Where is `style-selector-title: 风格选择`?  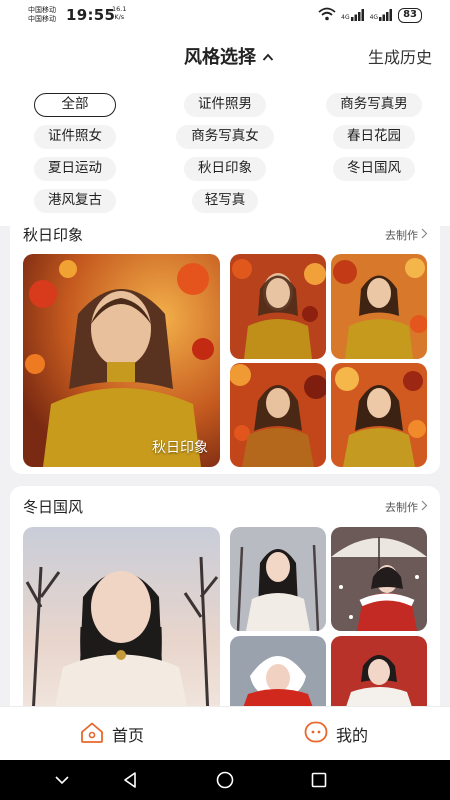 style-selector-title: 风格选择 is located at coordinates (229, 56).